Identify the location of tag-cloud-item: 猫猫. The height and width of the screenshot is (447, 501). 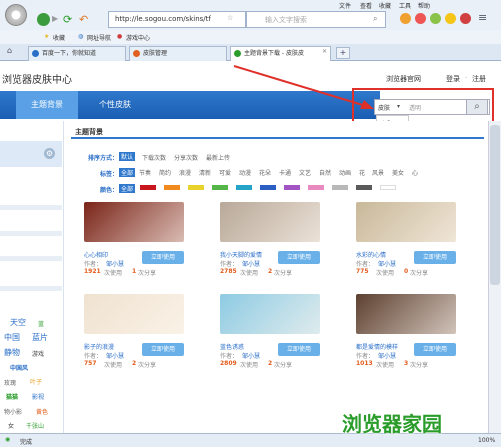
(12, 396).